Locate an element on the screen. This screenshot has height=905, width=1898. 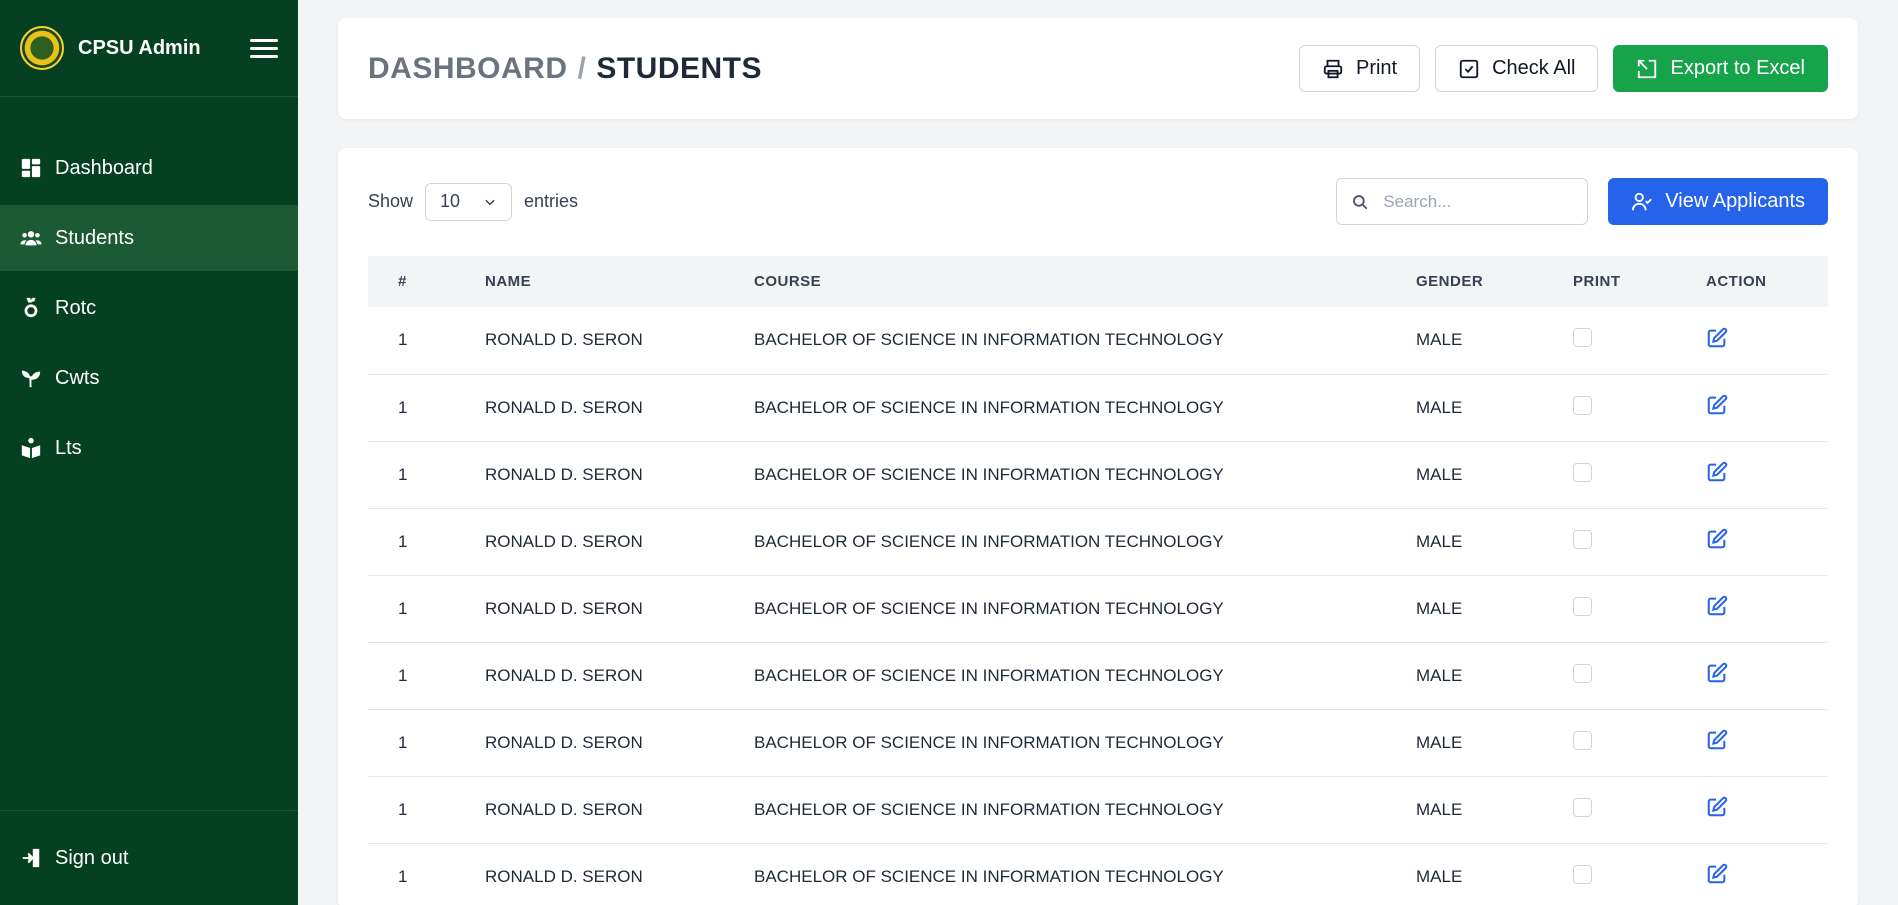
column-header-name: NAME is located at coordinates (619, 281).